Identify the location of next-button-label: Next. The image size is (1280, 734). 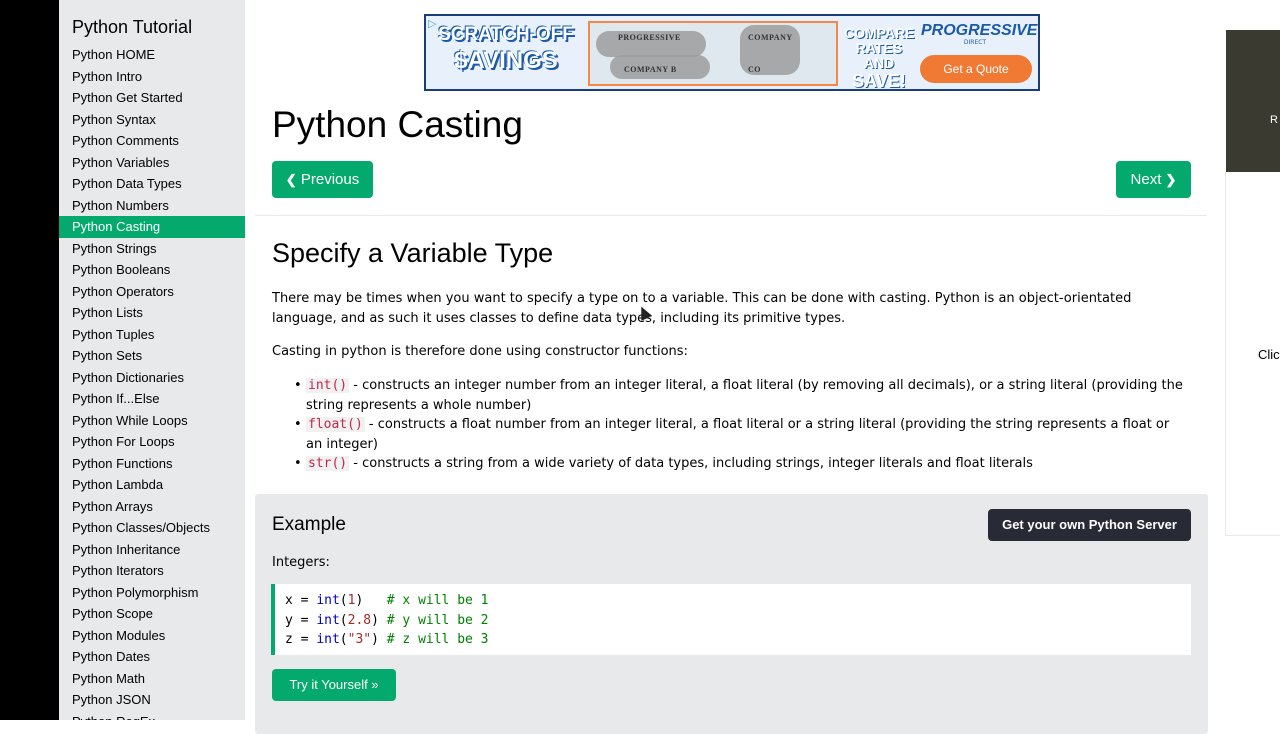
(1146, 179).